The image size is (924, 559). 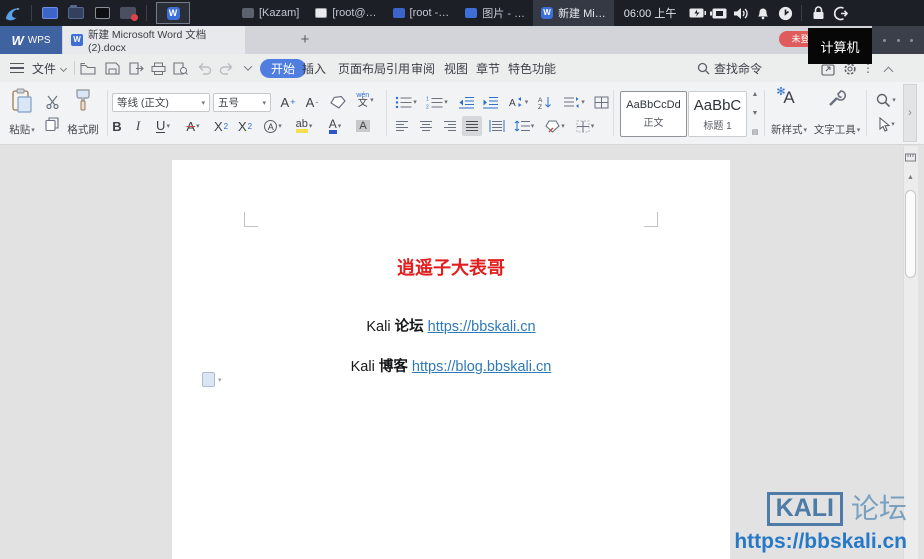 What do you see at coordinates (886, 124) in the screenshot?
I see `select-button: ▾` at bounding box center [886, 124].